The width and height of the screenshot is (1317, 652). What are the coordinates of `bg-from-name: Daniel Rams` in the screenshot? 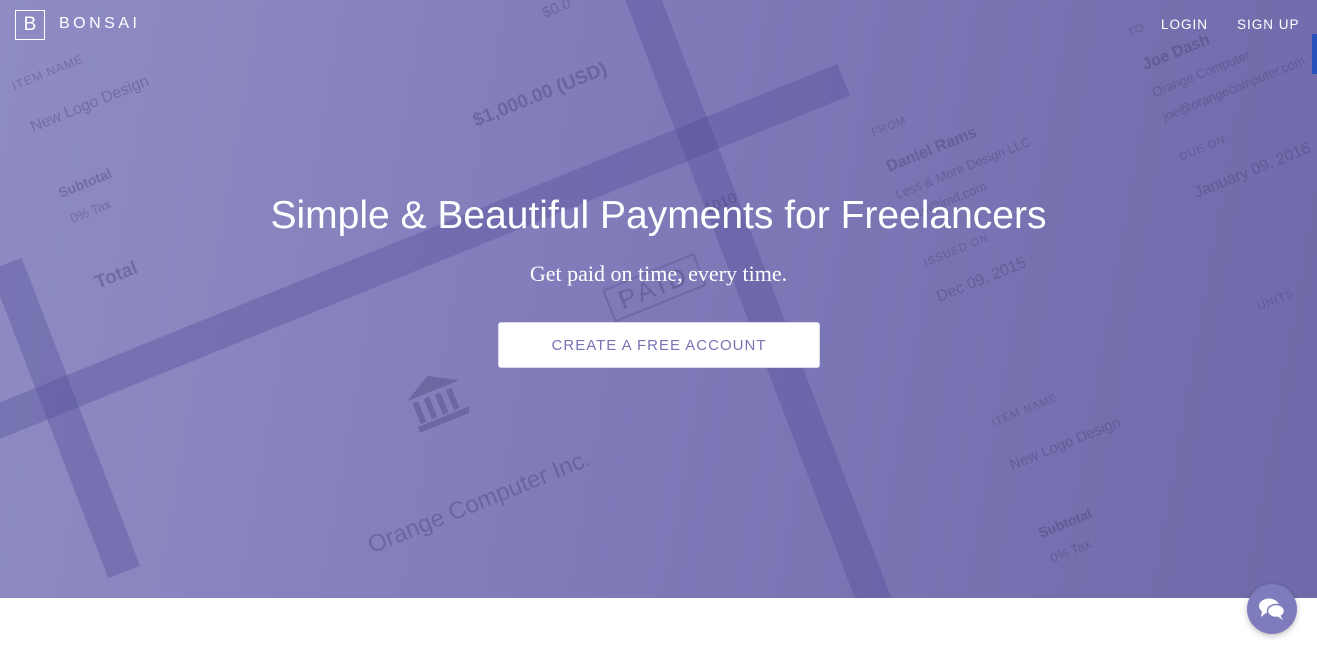 It's located at (932, 150).